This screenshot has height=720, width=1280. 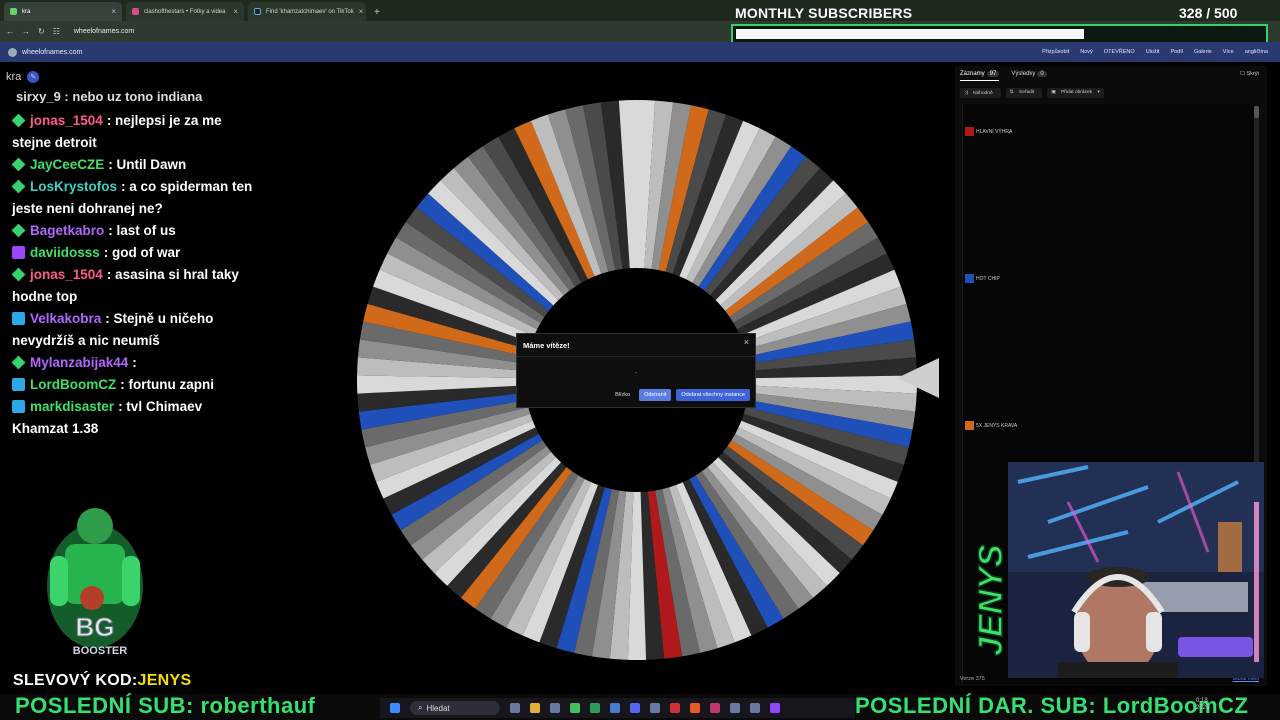 I want to click on chat-username: Velkakobra, so click(x=65, y=318).